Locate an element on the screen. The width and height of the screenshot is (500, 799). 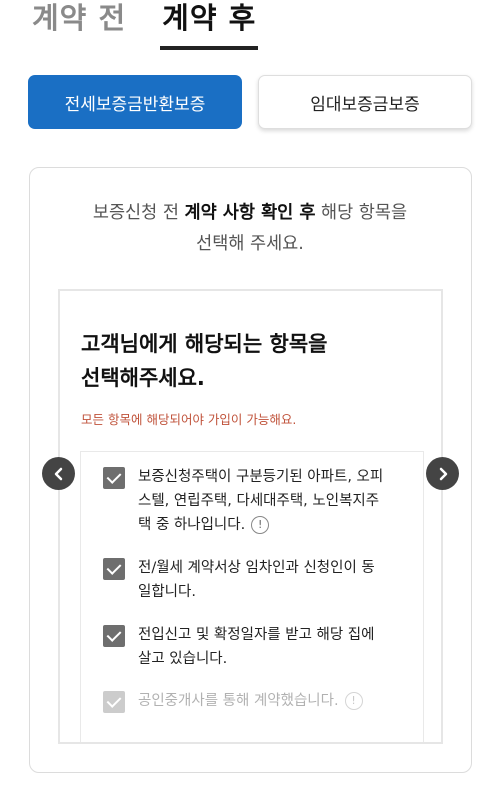
item-line: 일합니다. is located at coordinates (167, 592).